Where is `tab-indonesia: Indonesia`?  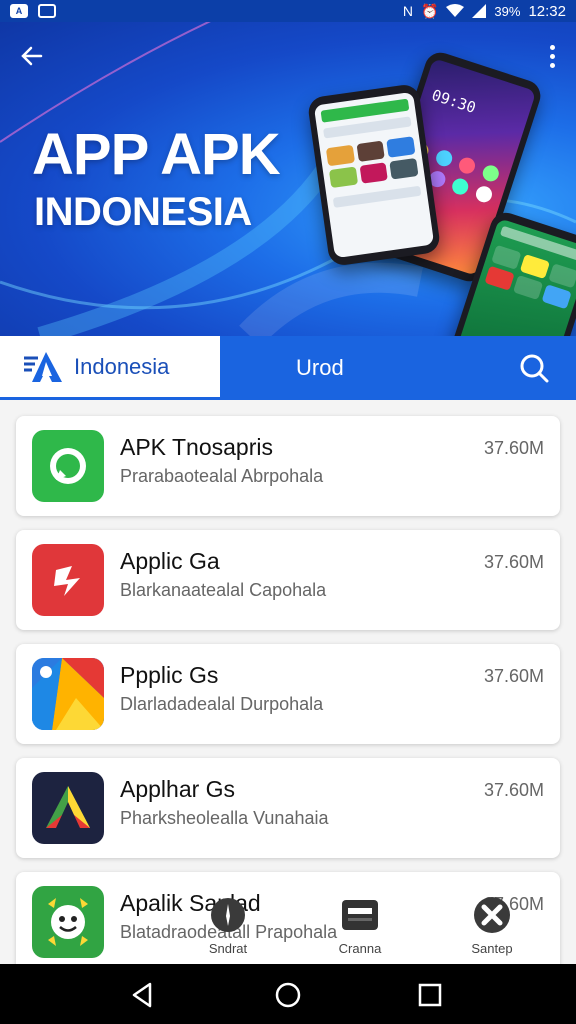 tab-indonesia: Indonesia is located at coordinates (110, 368).